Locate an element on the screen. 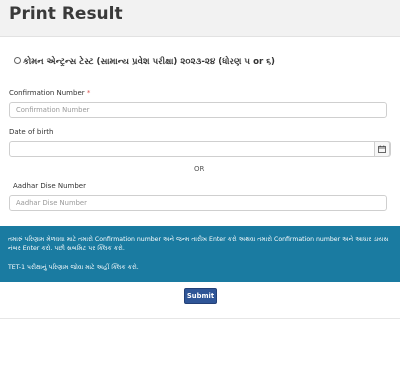  calendar-icon is located at coordinates (382, 149).